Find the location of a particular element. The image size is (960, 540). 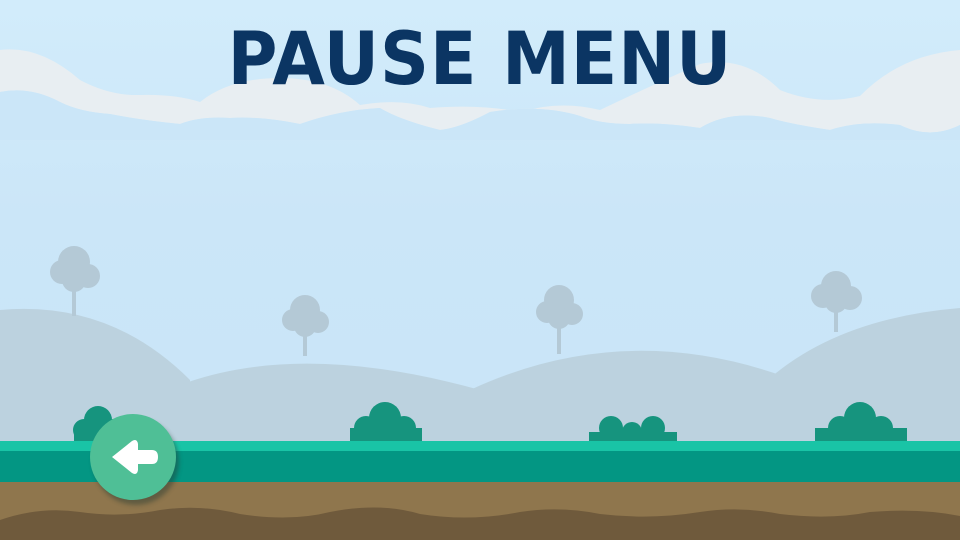

arrow-left-icon is located at coordinates (135, 457).